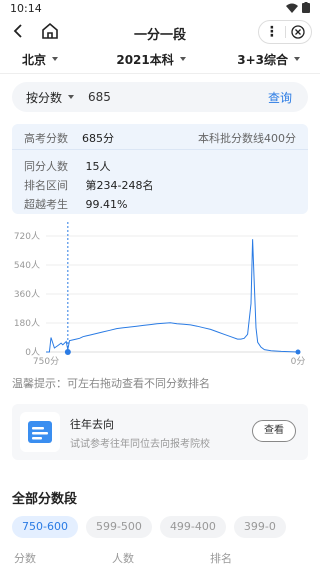 This screenshot has height=568, width=320. I want to click on subject-label: 3+3综合, so click(262, 59).